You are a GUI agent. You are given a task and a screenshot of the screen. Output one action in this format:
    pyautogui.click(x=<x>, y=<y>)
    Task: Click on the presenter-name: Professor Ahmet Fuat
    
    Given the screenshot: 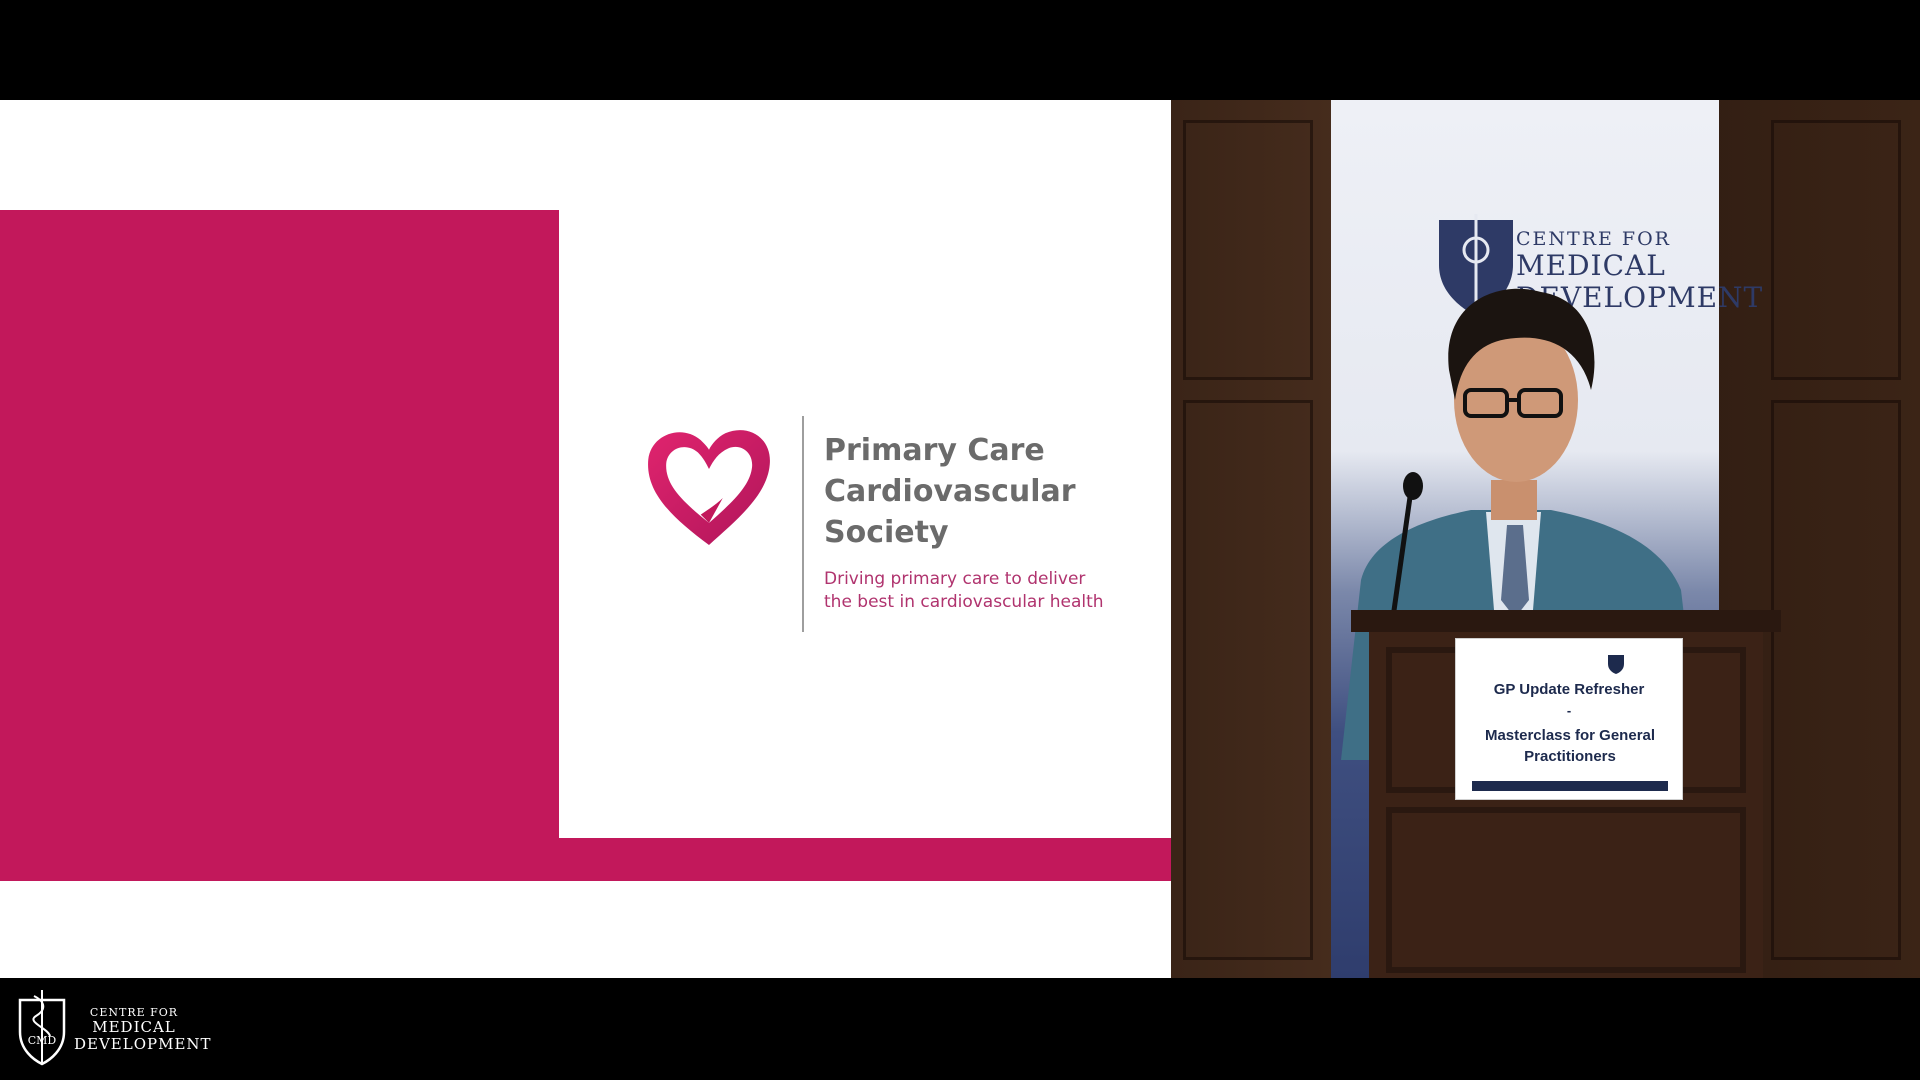 What is the action you would take?
    pyautogui.click(x=1087, y=367)
    